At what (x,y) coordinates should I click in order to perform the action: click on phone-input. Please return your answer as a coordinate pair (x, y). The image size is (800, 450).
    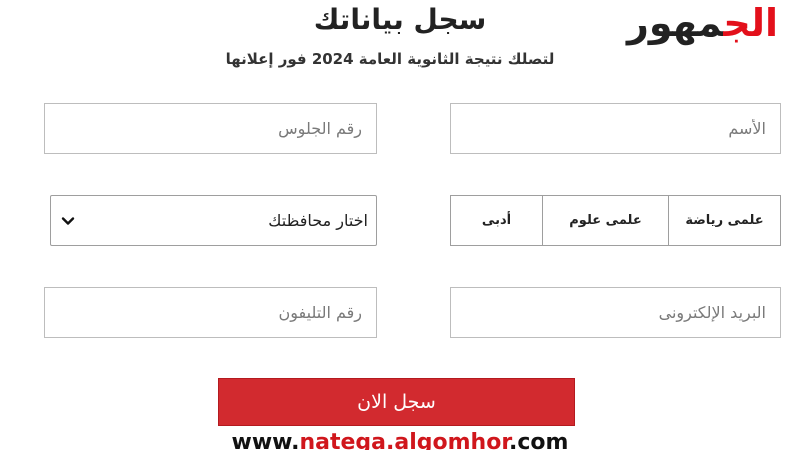
    Looking at the image, I should click on (210, 312).